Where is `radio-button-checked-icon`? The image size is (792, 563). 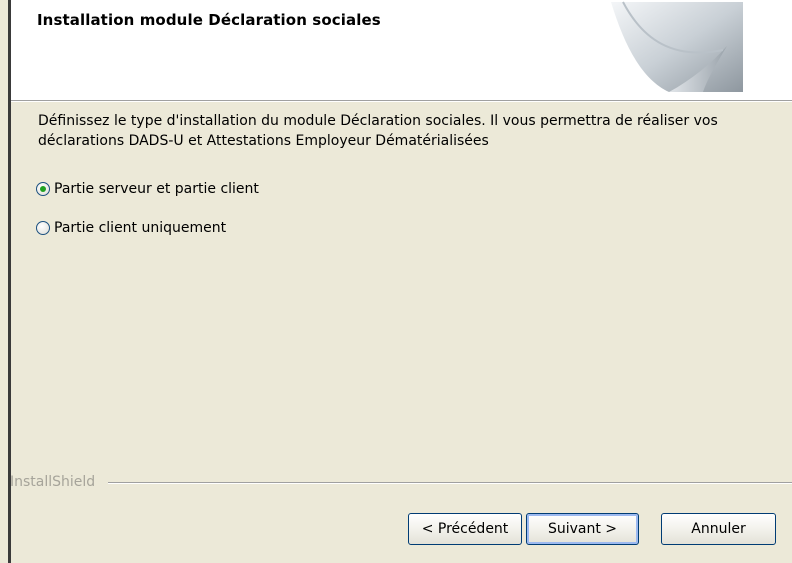 radio-button-checked-icon is located at coordinates (43, 189).